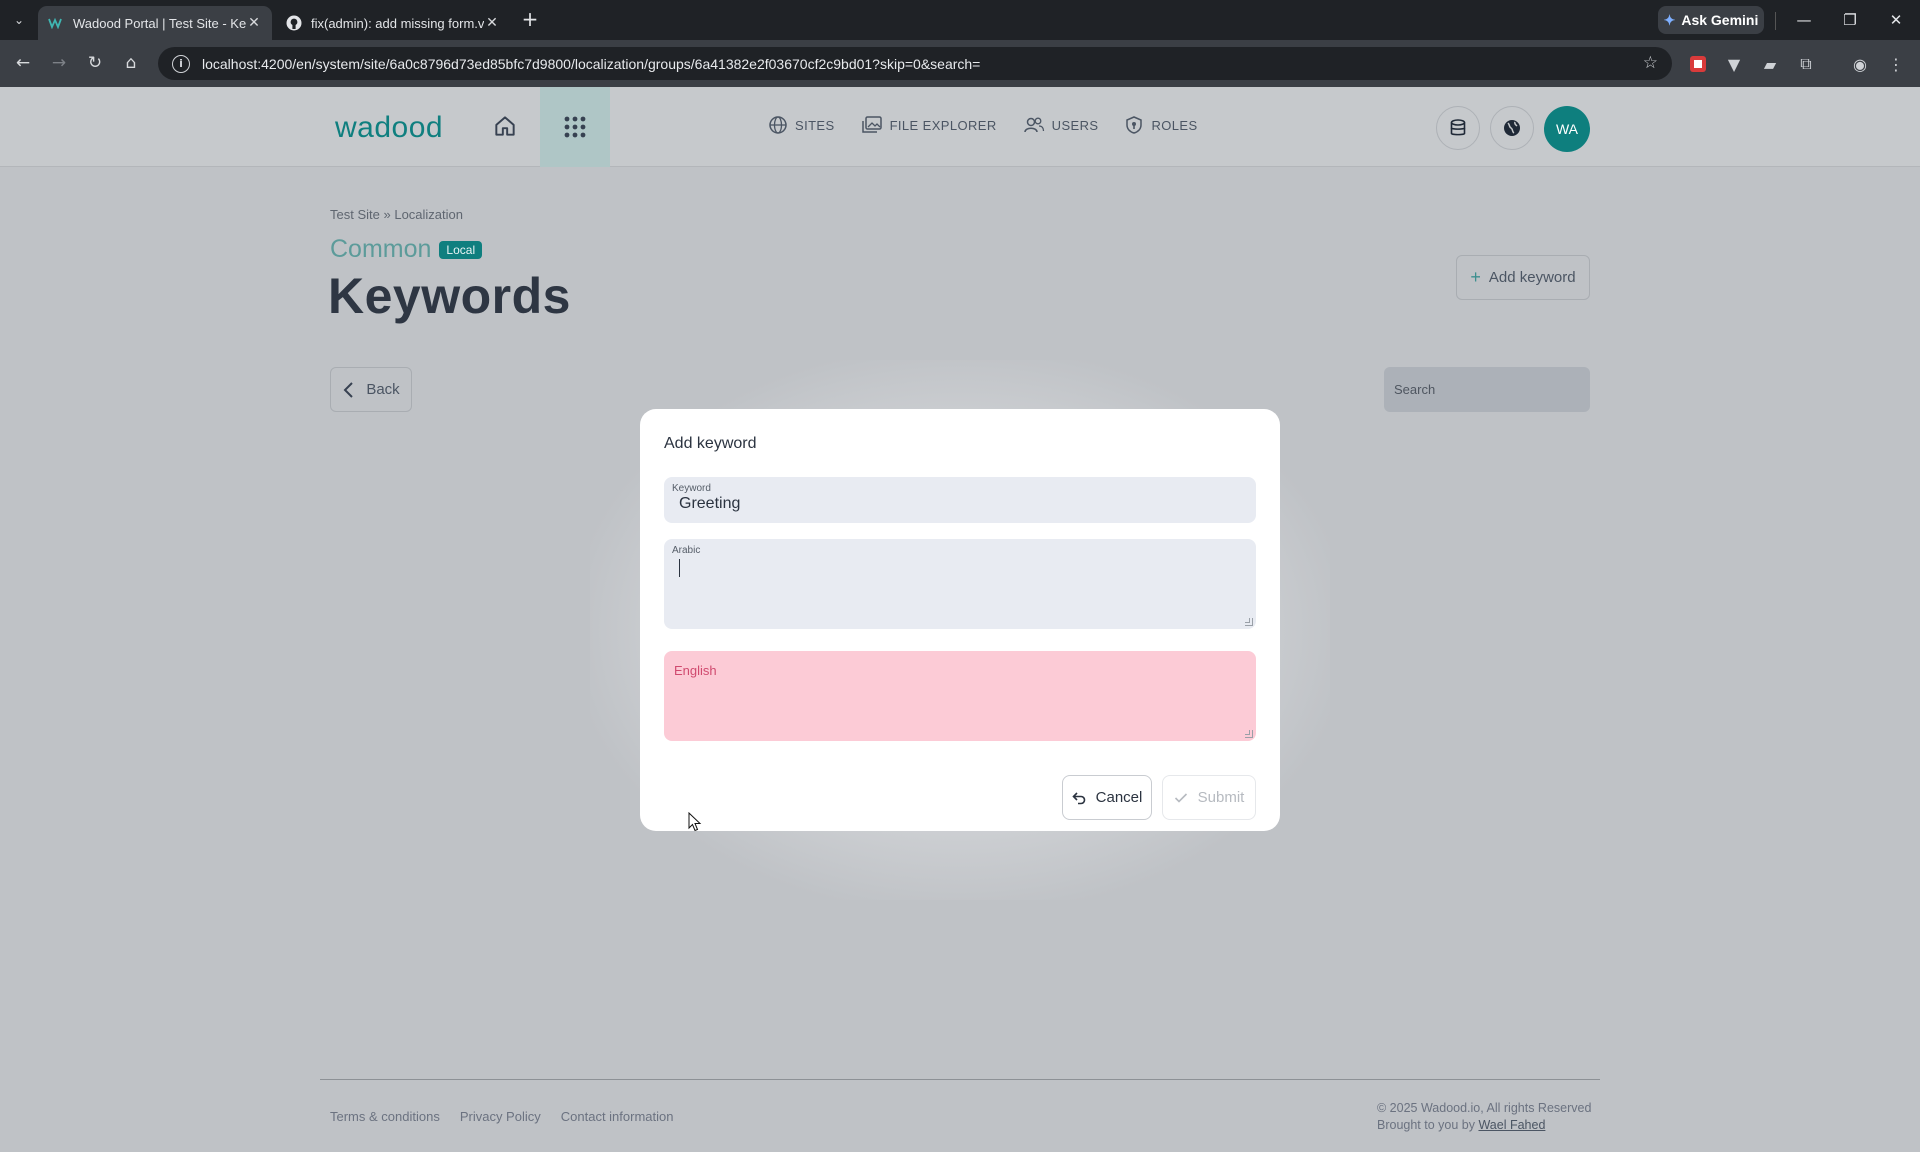 The height and width of the screenshot is (1152, 1920). What do you see at coordinates (1484, 1108) in the screenshot?
I see `copyright-text: © 2025 Wadood.io, All rights Reserved` at bounding box center [1484, 1108].